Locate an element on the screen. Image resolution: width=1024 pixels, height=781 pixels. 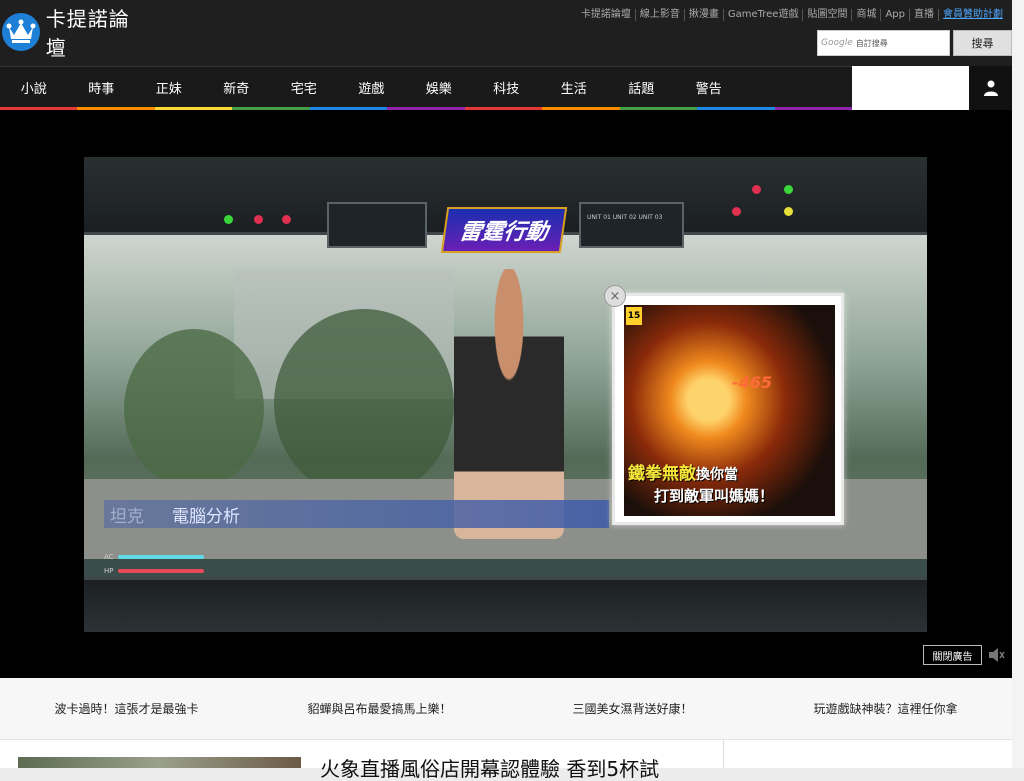
age-rating-badge: 15 is located at coordinates (634, 316).